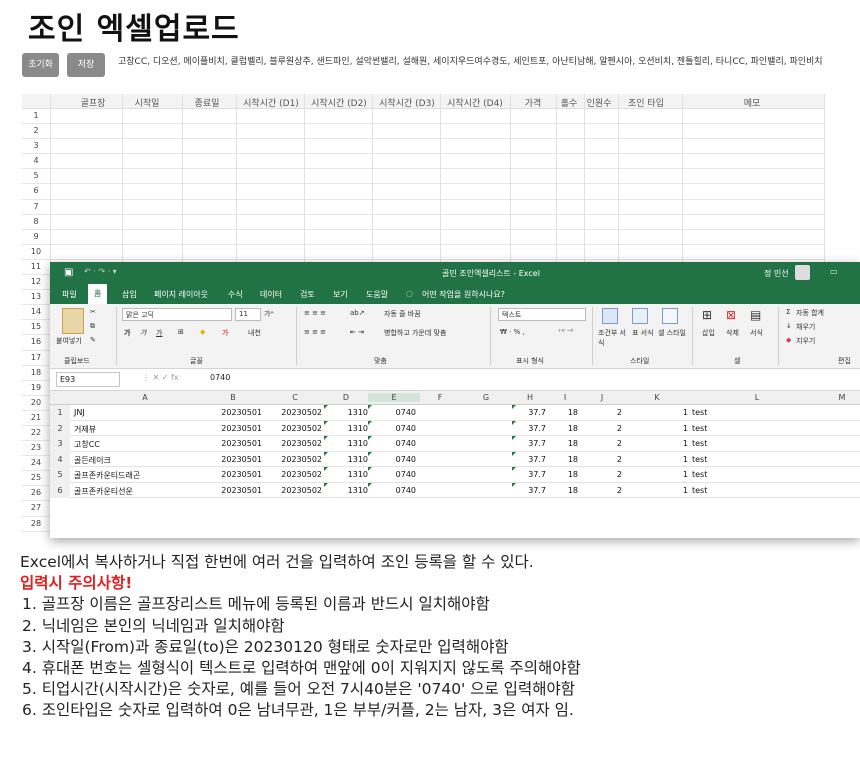 Image resolution: width=860 pixels, height=760 pixels. Describe the element at coordinates (512, 332) in the screenshot. I see `currency-icon: ₩ · % ,` at that location.